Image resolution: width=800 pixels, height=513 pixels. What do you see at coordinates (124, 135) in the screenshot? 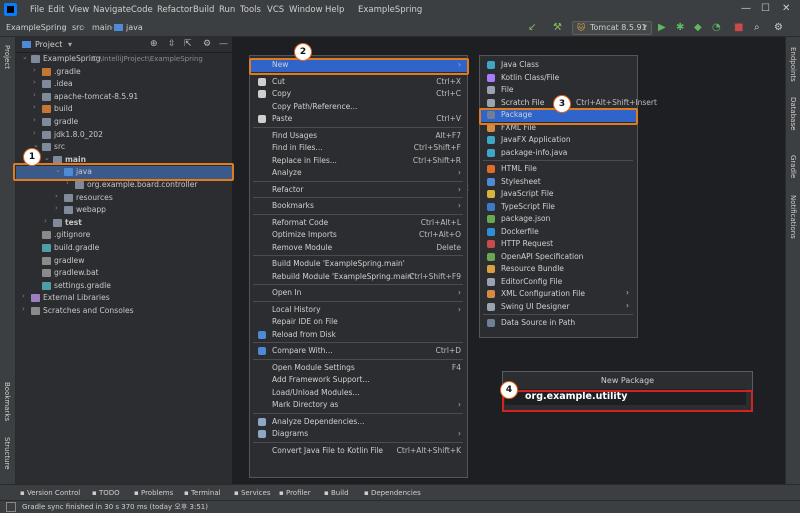
I see `tree-item-jdk1-8-0-202: › jdk1.8.0_202` at bounding box center [124, 135].